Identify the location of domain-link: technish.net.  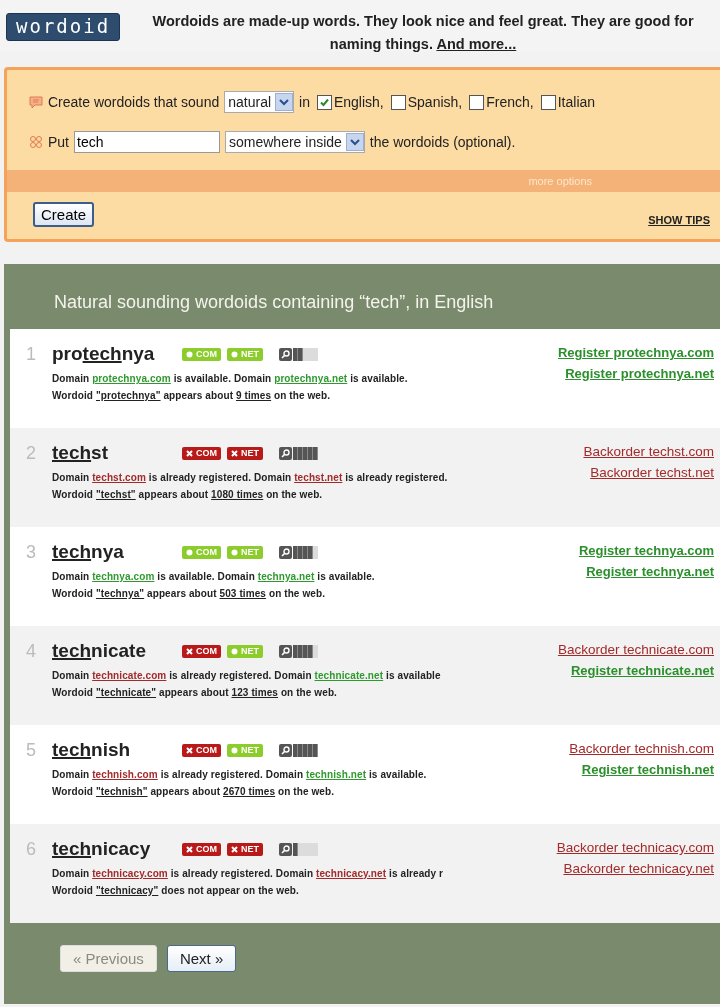
(336, 774).